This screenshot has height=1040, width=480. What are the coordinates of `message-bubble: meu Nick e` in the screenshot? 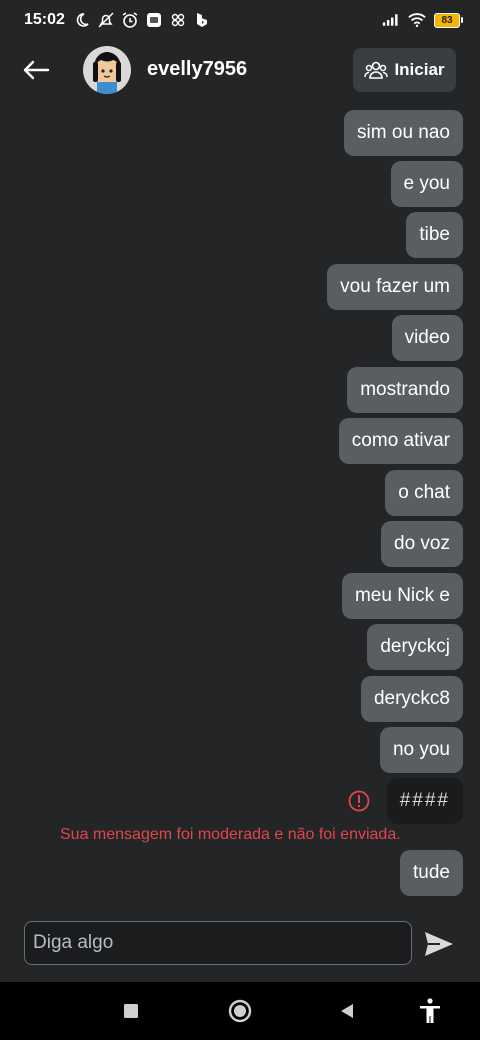 It's located at (402, 596).